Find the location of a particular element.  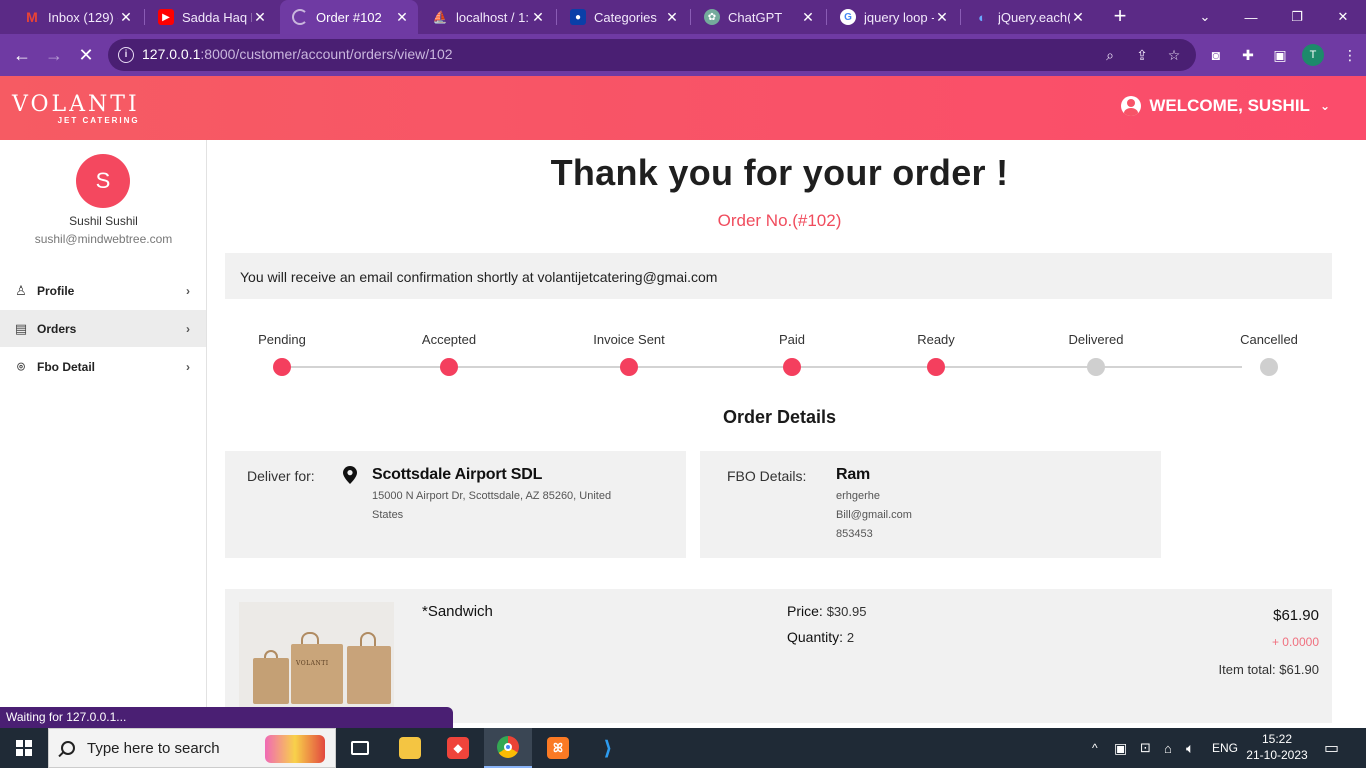

tab-jquery-loop: G jquery loop - ✕ is located at coordinates (893, 17).